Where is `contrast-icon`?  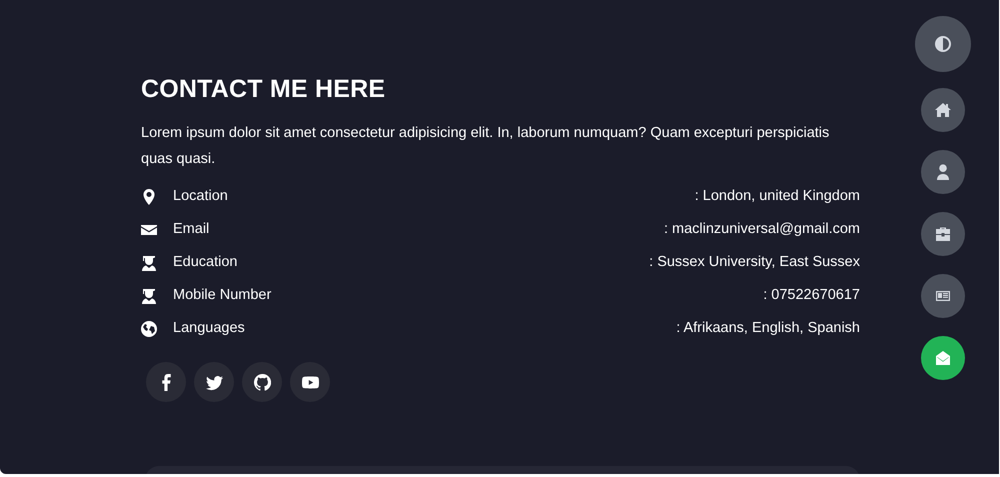
contrast-icon is located at coordinates (943, 44).